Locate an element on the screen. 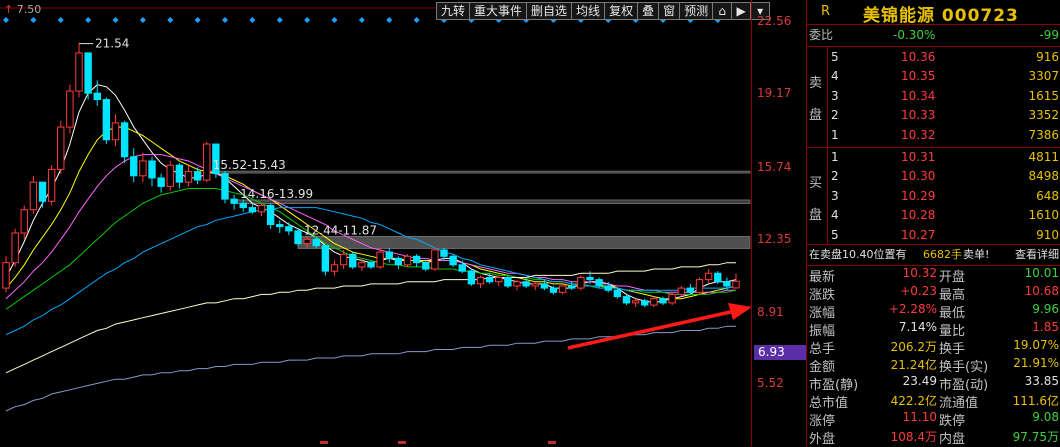 The image size is (1060, 447). major-events-button: 重大事件 is located at coordinates (498, 11).